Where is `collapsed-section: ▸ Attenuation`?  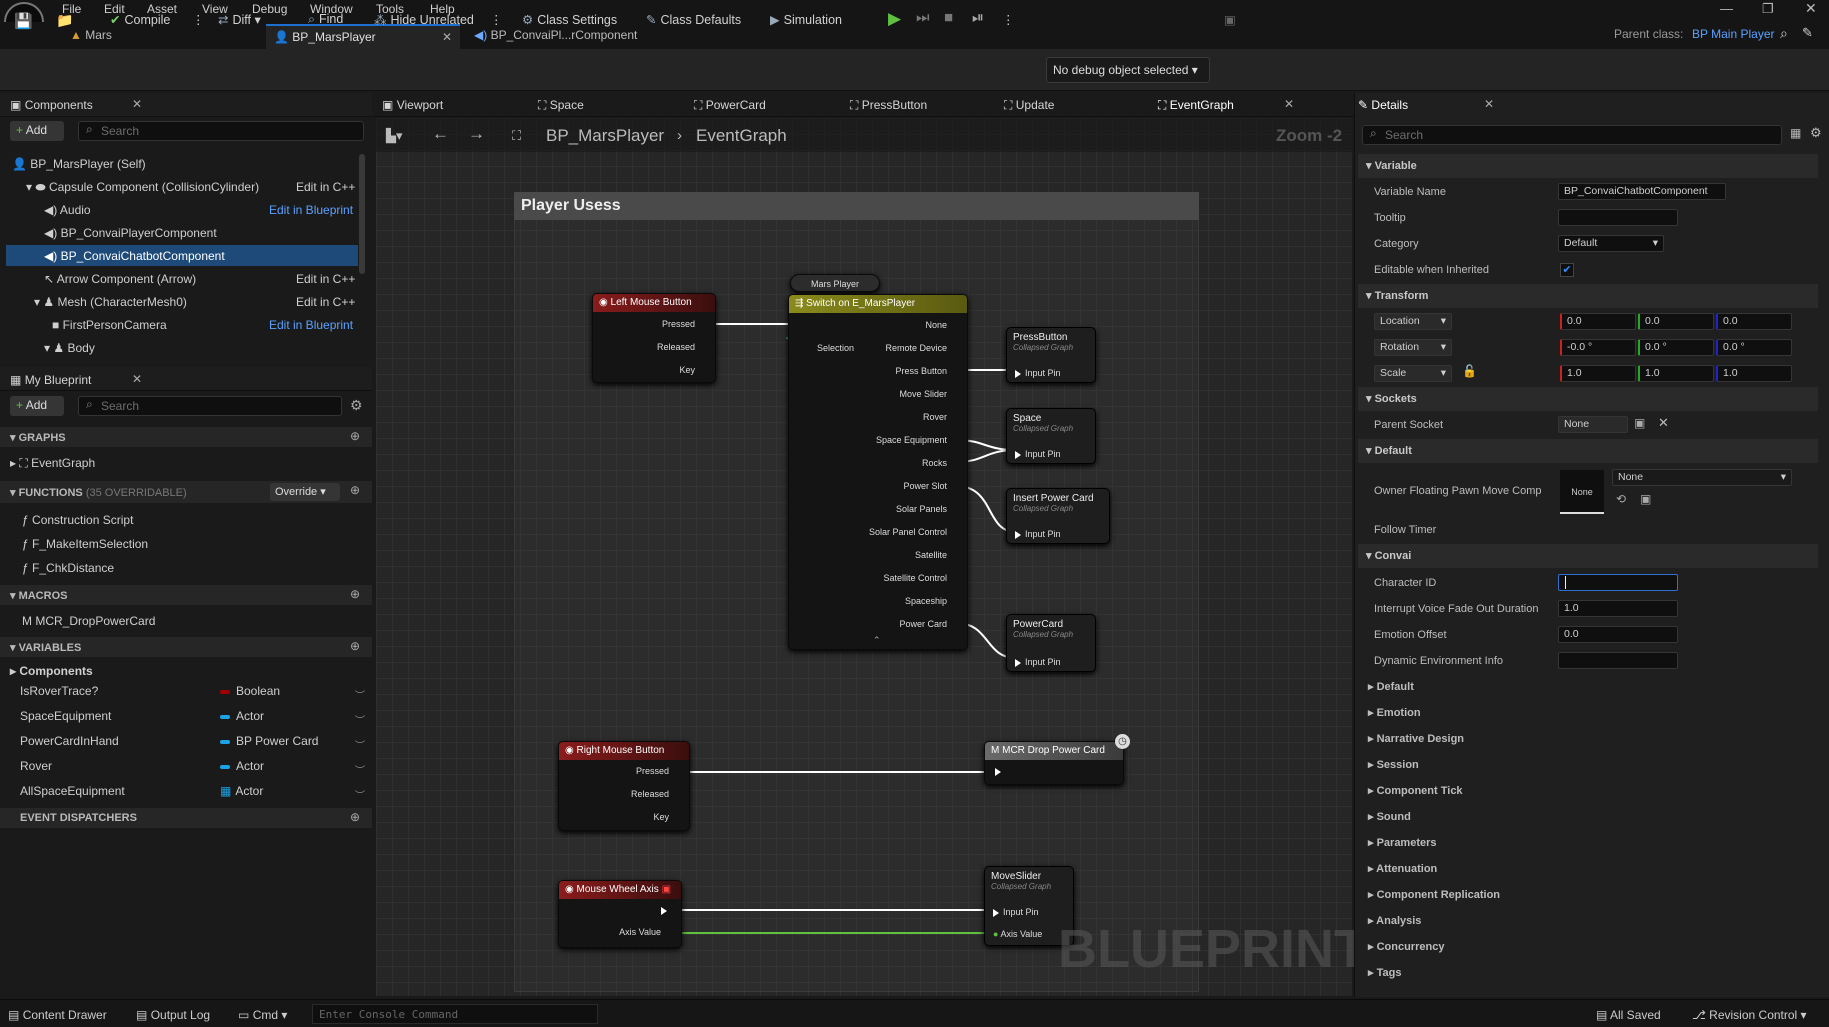 collapsed-section: ▸ Attenuation is located at coordinates (1402, 868).